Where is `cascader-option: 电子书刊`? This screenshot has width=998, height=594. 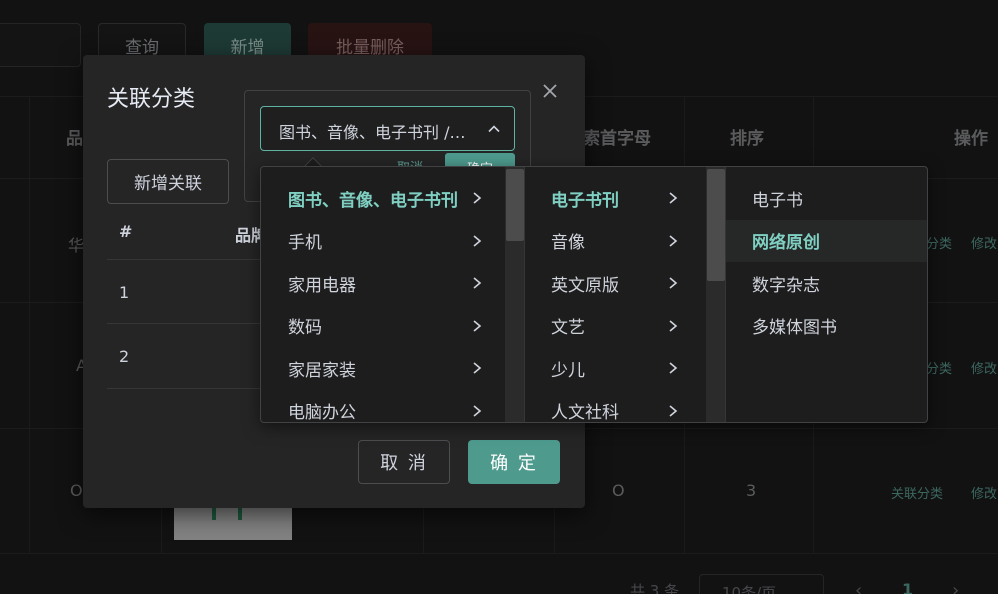 cascader-option: 电子书刊 is located at coordinates (615, 198).